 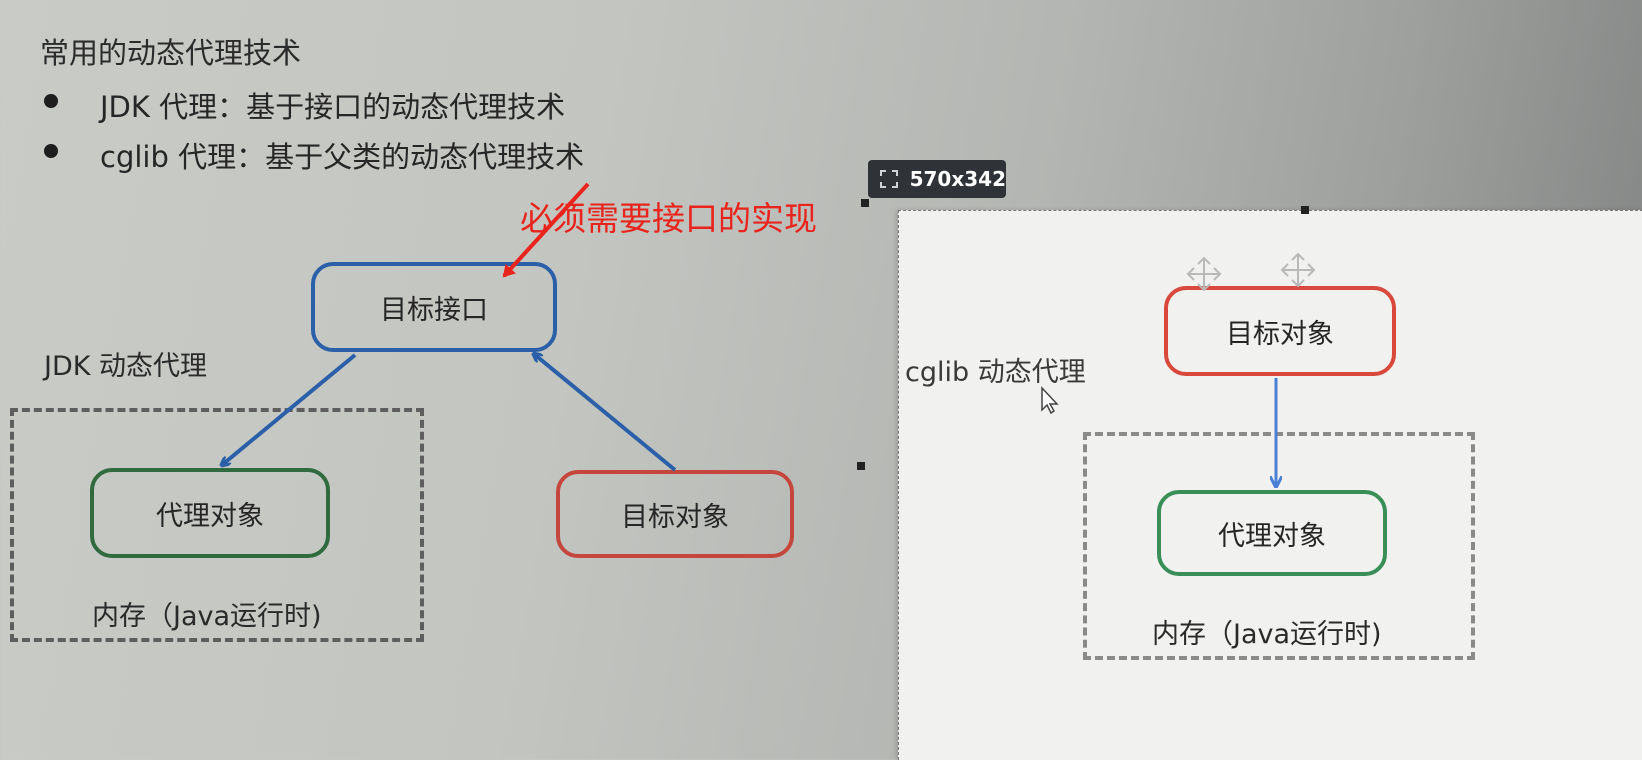 I want to click on arrow-target-to-interface, so click(x=605, y=413).